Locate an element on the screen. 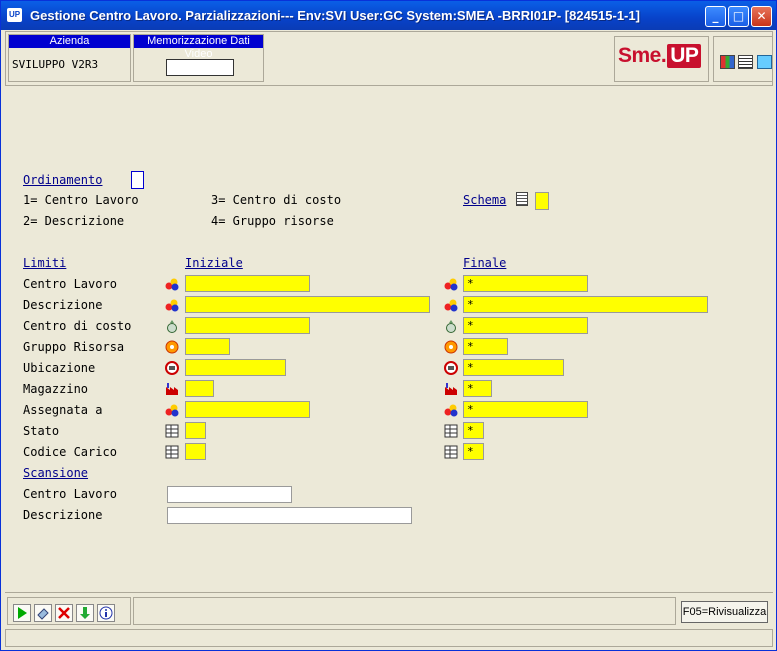  footer-toolbar: F05=Rivisualizza is located at coordinates (389, 609).